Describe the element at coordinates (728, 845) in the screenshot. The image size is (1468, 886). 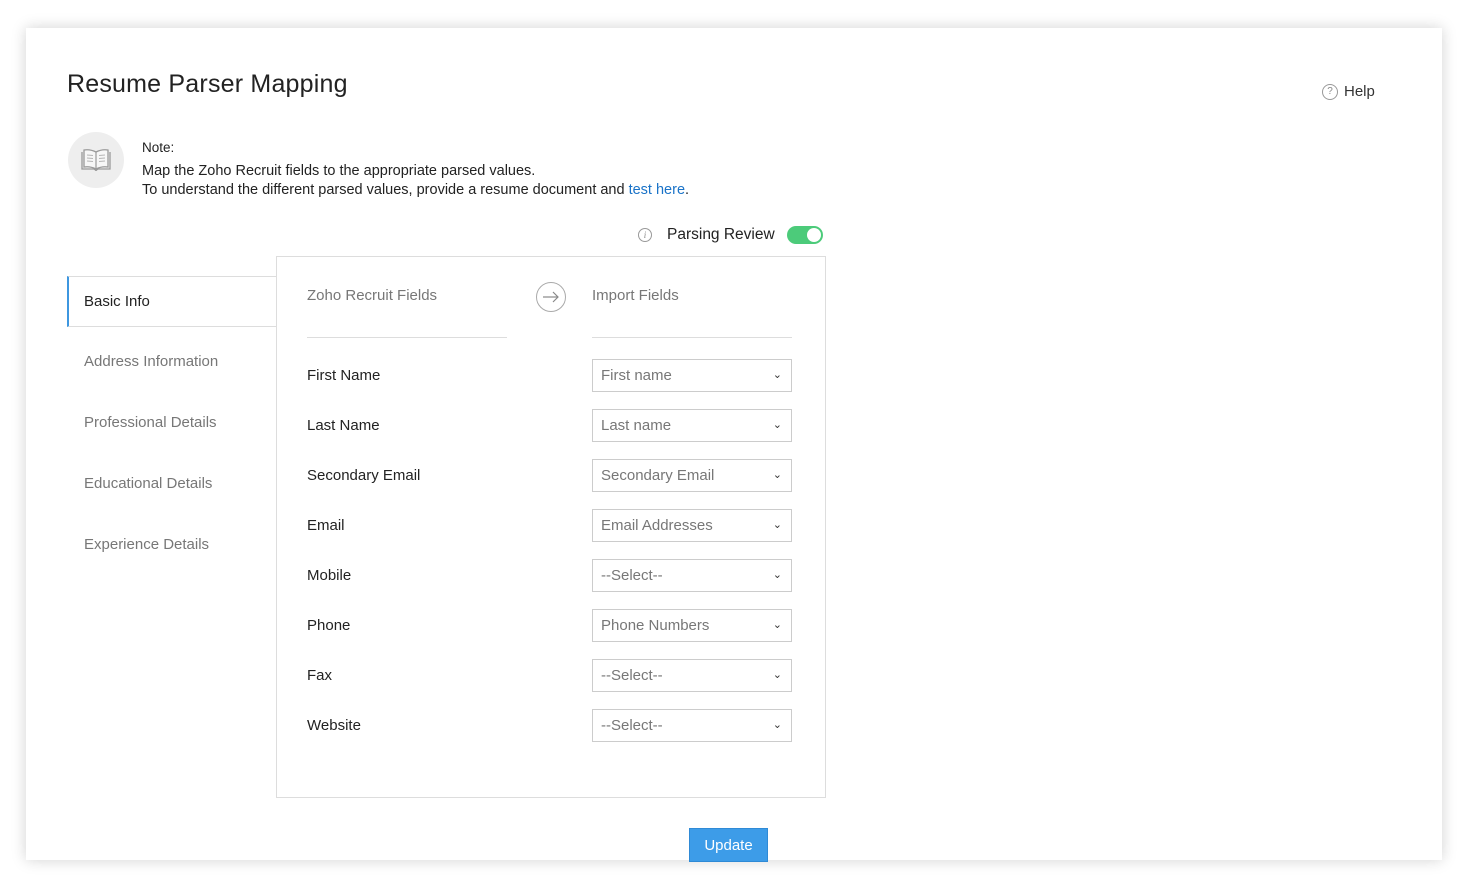
I see `update-button: Update` at that location.